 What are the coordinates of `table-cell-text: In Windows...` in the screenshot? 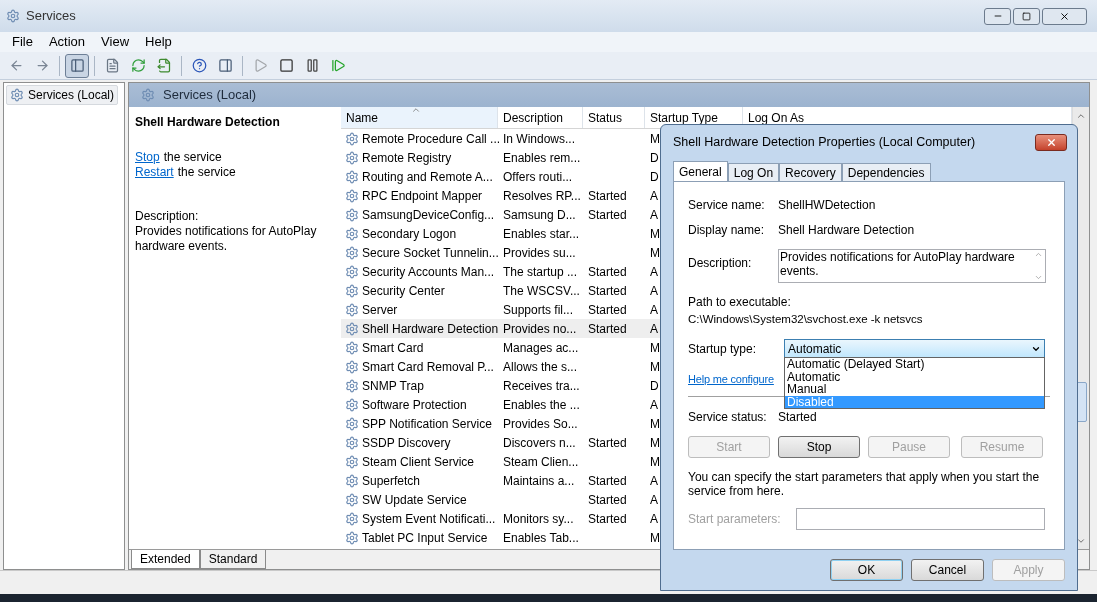 It's located at (539, 139).